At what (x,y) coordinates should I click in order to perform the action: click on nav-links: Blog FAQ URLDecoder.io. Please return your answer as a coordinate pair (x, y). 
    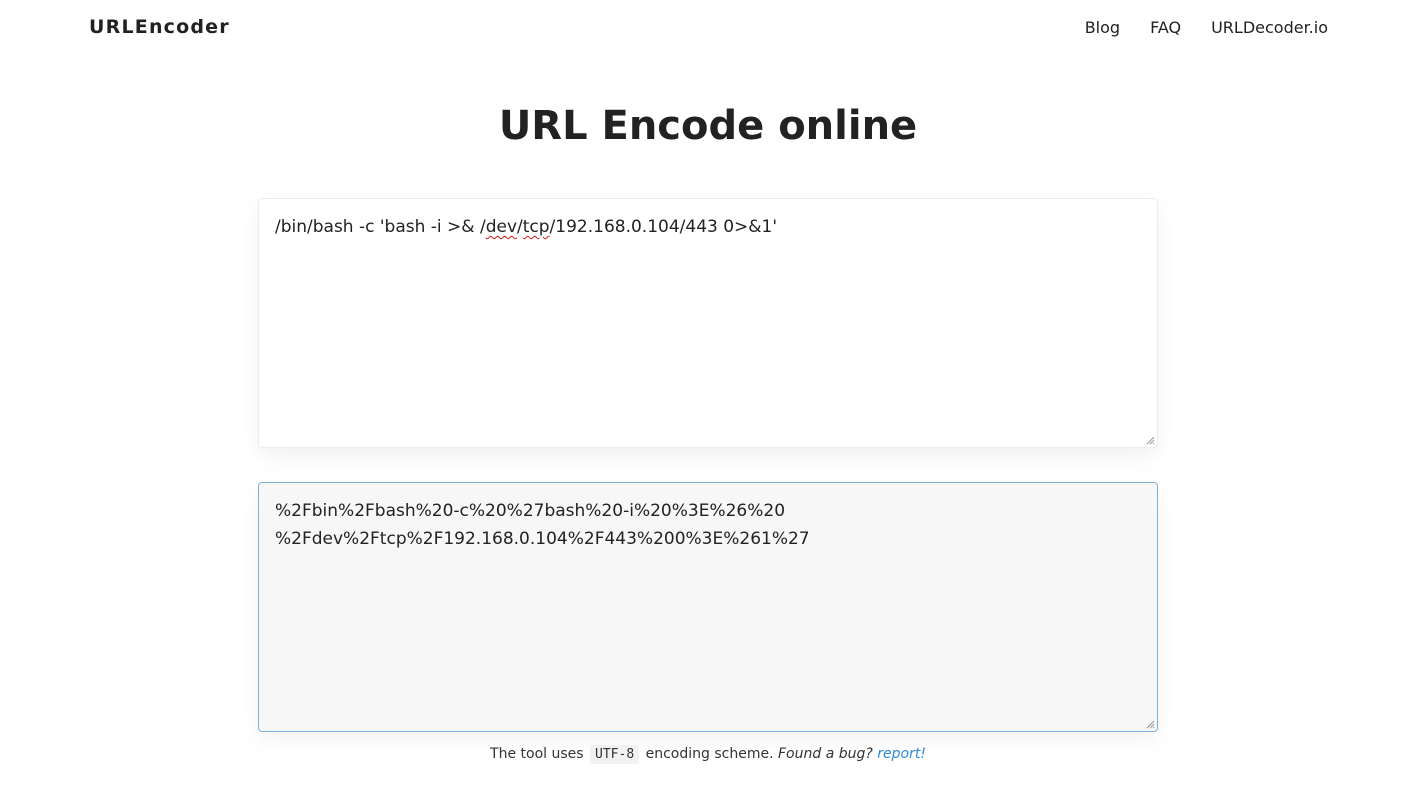
    Looking at the image, I should click on (1206, 27).